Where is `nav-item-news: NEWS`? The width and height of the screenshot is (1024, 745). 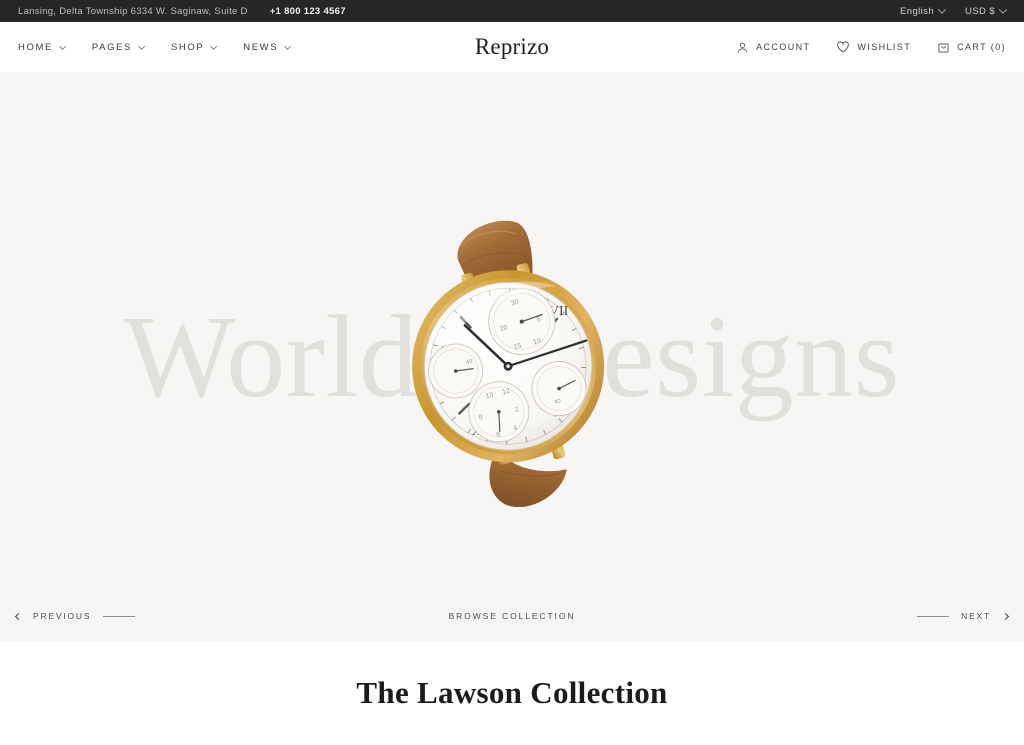 nav-item-news: NEWS is located at coordinates (267, 47).